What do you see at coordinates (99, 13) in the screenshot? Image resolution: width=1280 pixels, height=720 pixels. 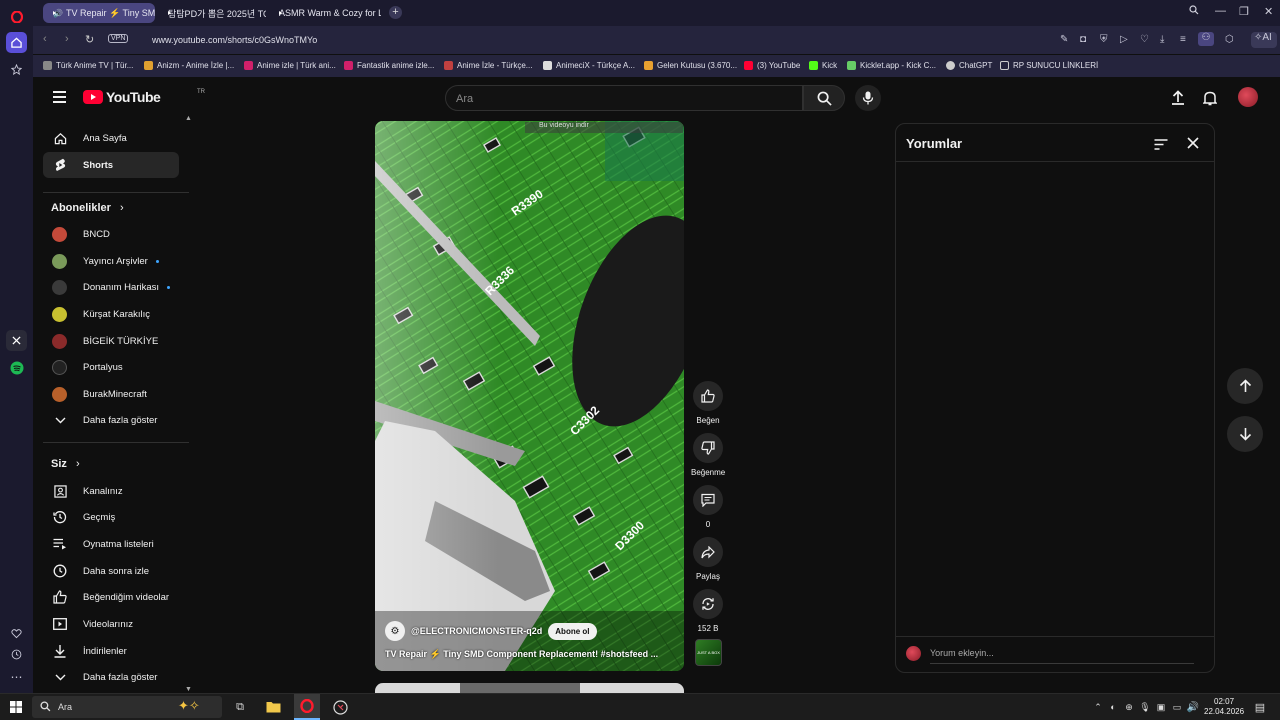 I see `tab-tv-repair: 🔊 TV Repair ⚡ Tiny SM` at bounding box center [99, 13].